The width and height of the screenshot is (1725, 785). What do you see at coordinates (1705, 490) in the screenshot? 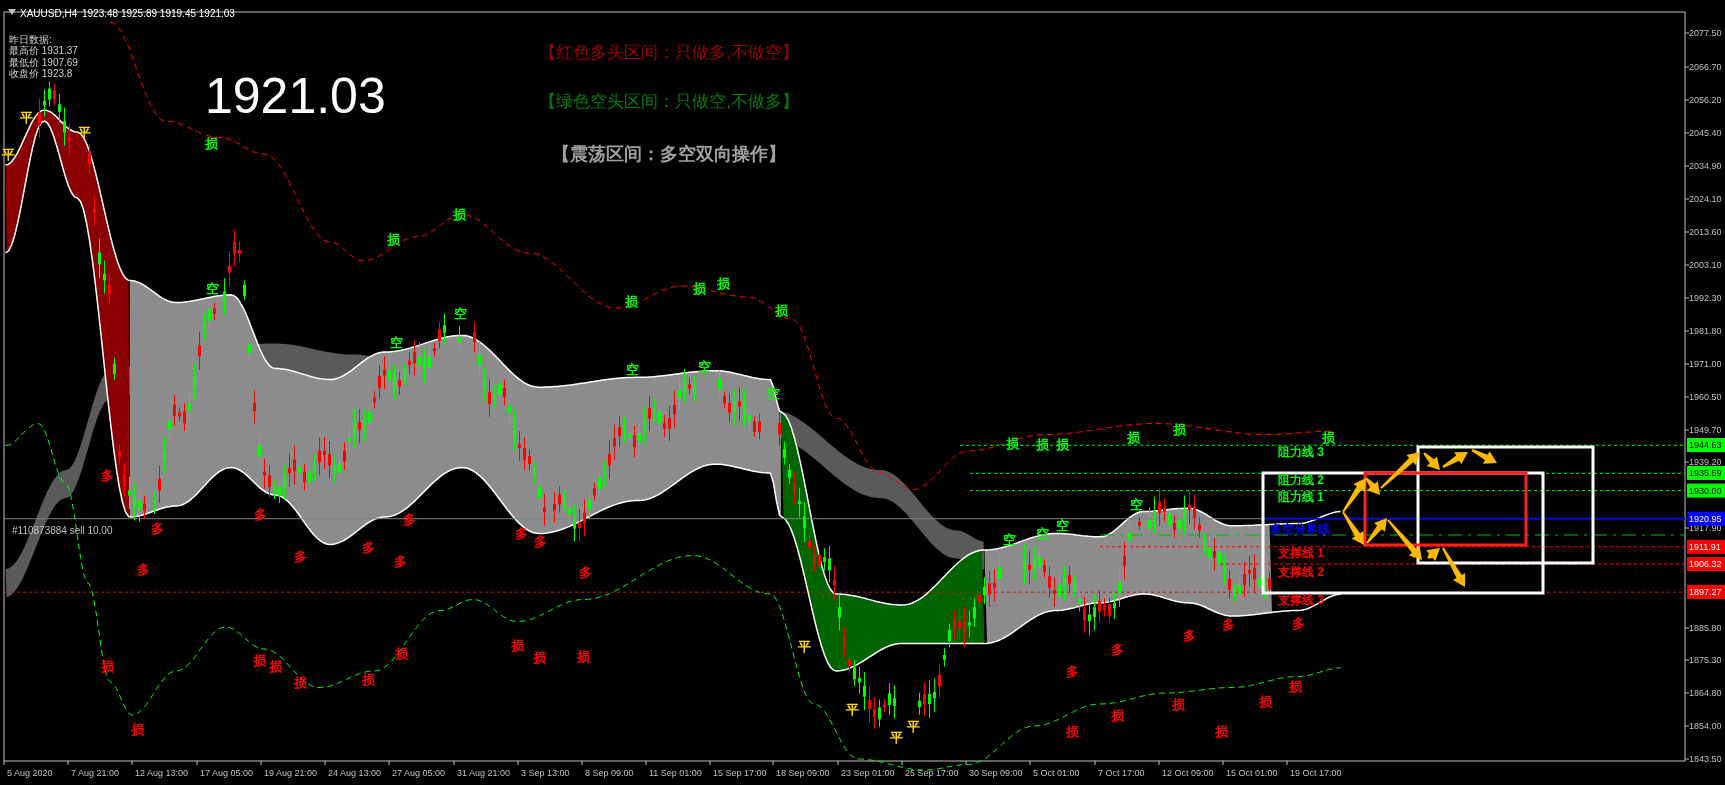
I see `price-tag-label: 1930.00` at bounding box center [1705, 490].